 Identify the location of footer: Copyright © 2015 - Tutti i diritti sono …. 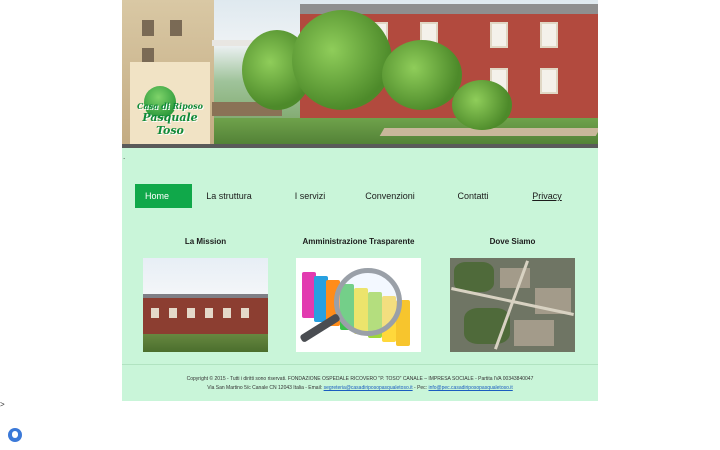
(360, 382).